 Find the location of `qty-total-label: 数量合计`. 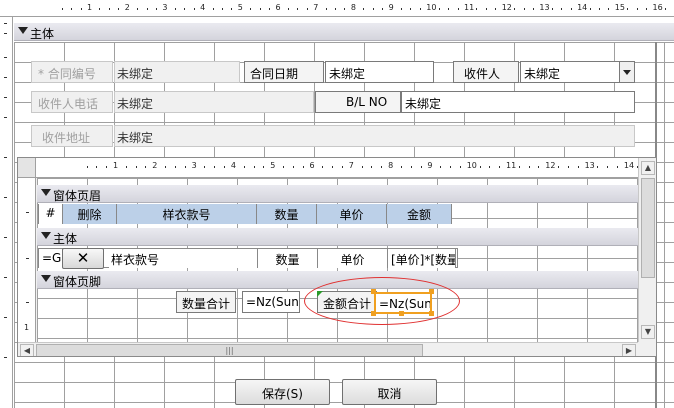

qty-total-label: 数量合计 is located at coordinates (206, 302).